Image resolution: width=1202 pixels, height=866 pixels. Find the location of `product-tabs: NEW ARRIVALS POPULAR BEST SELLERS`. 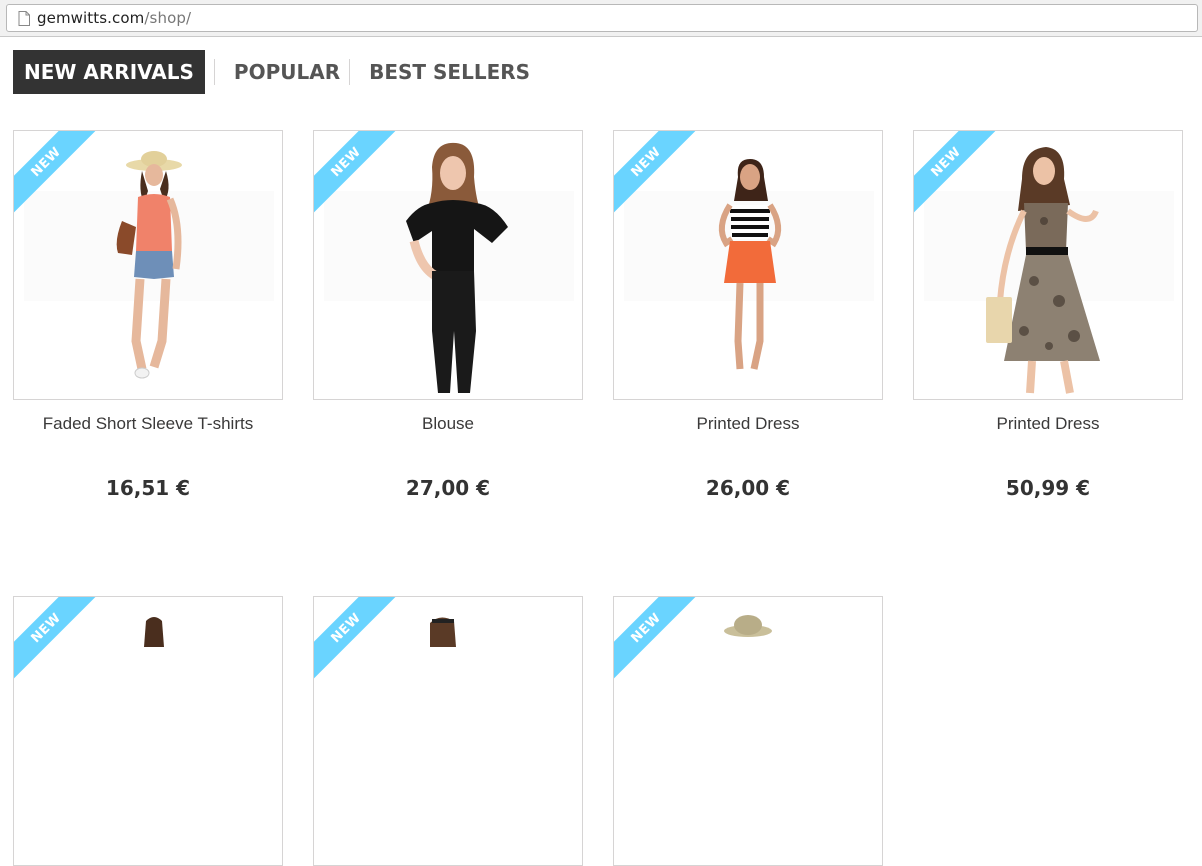

product-tabs: NEW ARRIVALS POPULAR BEST SELLERS is located at coordinates (271, 72).